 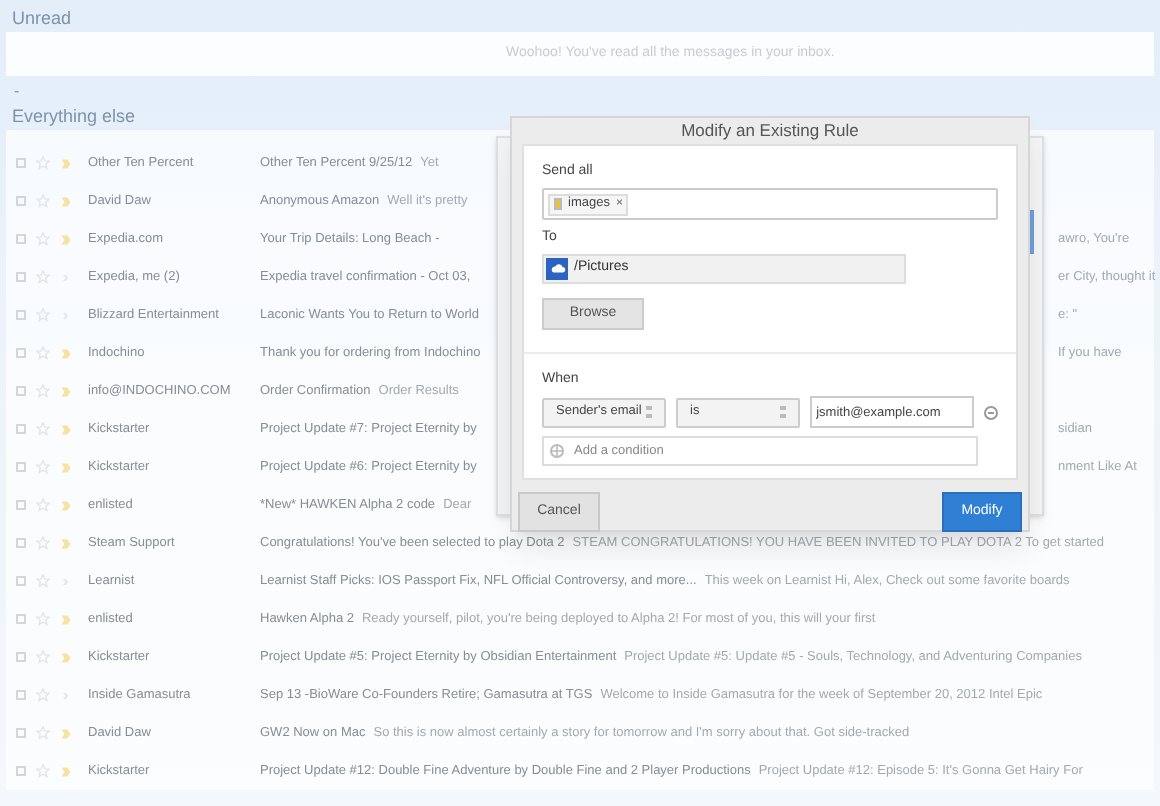 What do you see at coordinates (42, 19) in the screenshot?
I see `section-heading: Unread` at bounding box center [42, 19].